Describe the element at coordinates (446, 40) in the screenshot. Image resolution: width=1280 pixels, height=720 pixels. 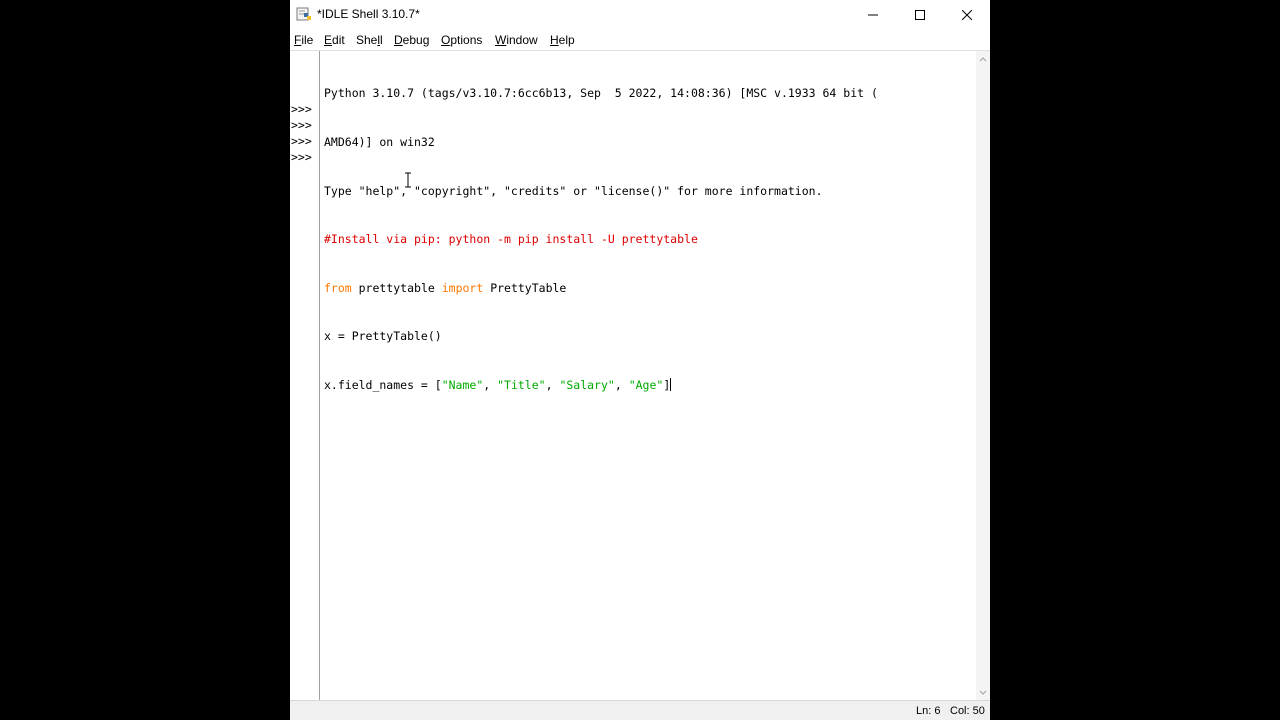
I see `menu-options-mnemonic: O` at that location.